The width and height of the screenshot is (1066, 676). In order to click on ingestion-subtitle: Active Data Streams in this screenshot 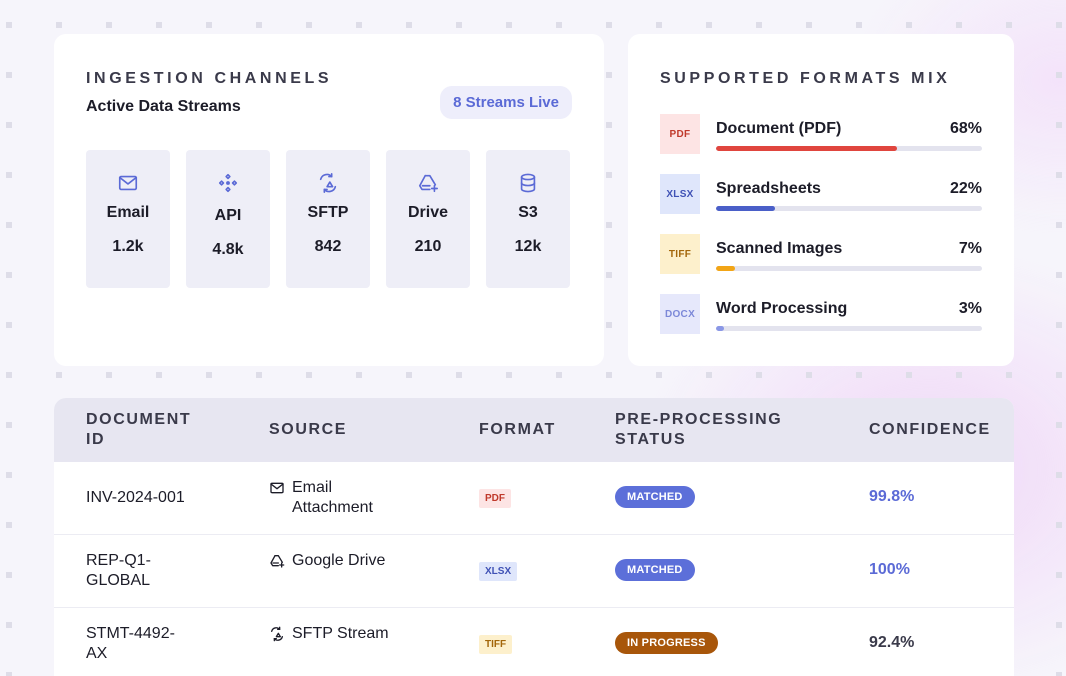, I will do `click(163, 106)`.